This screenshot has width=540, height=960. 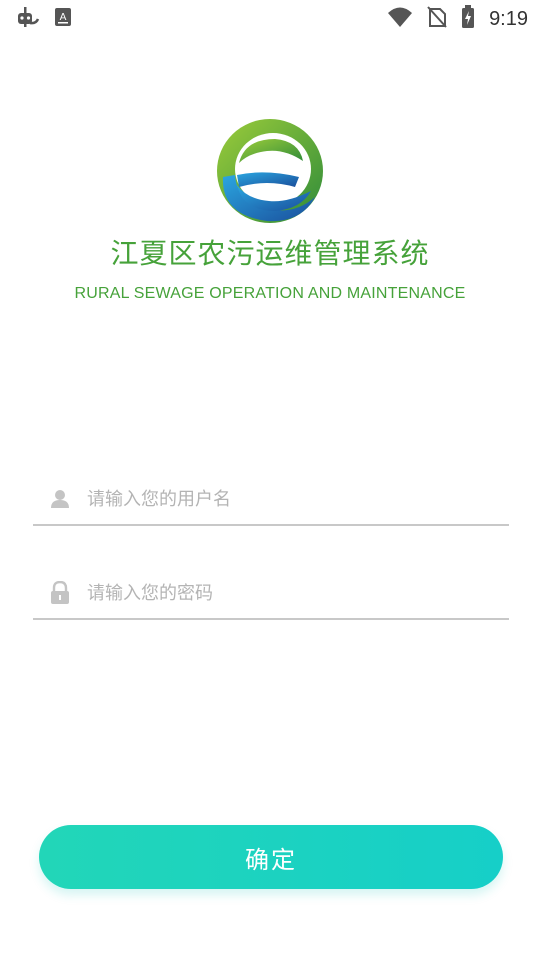 What do you see at coordinates (287, 593) in the screenshot?
I see `password-input` at bounding box center [287, 593].